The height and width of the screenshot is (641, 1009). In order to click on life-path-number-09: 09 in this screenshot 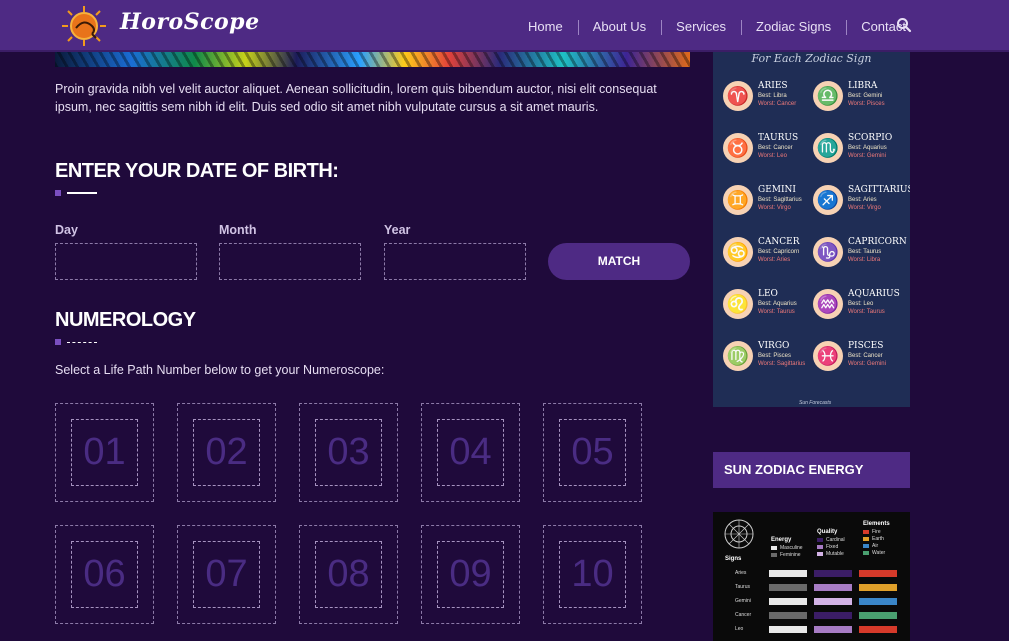, I will do `click(470, 574)`.